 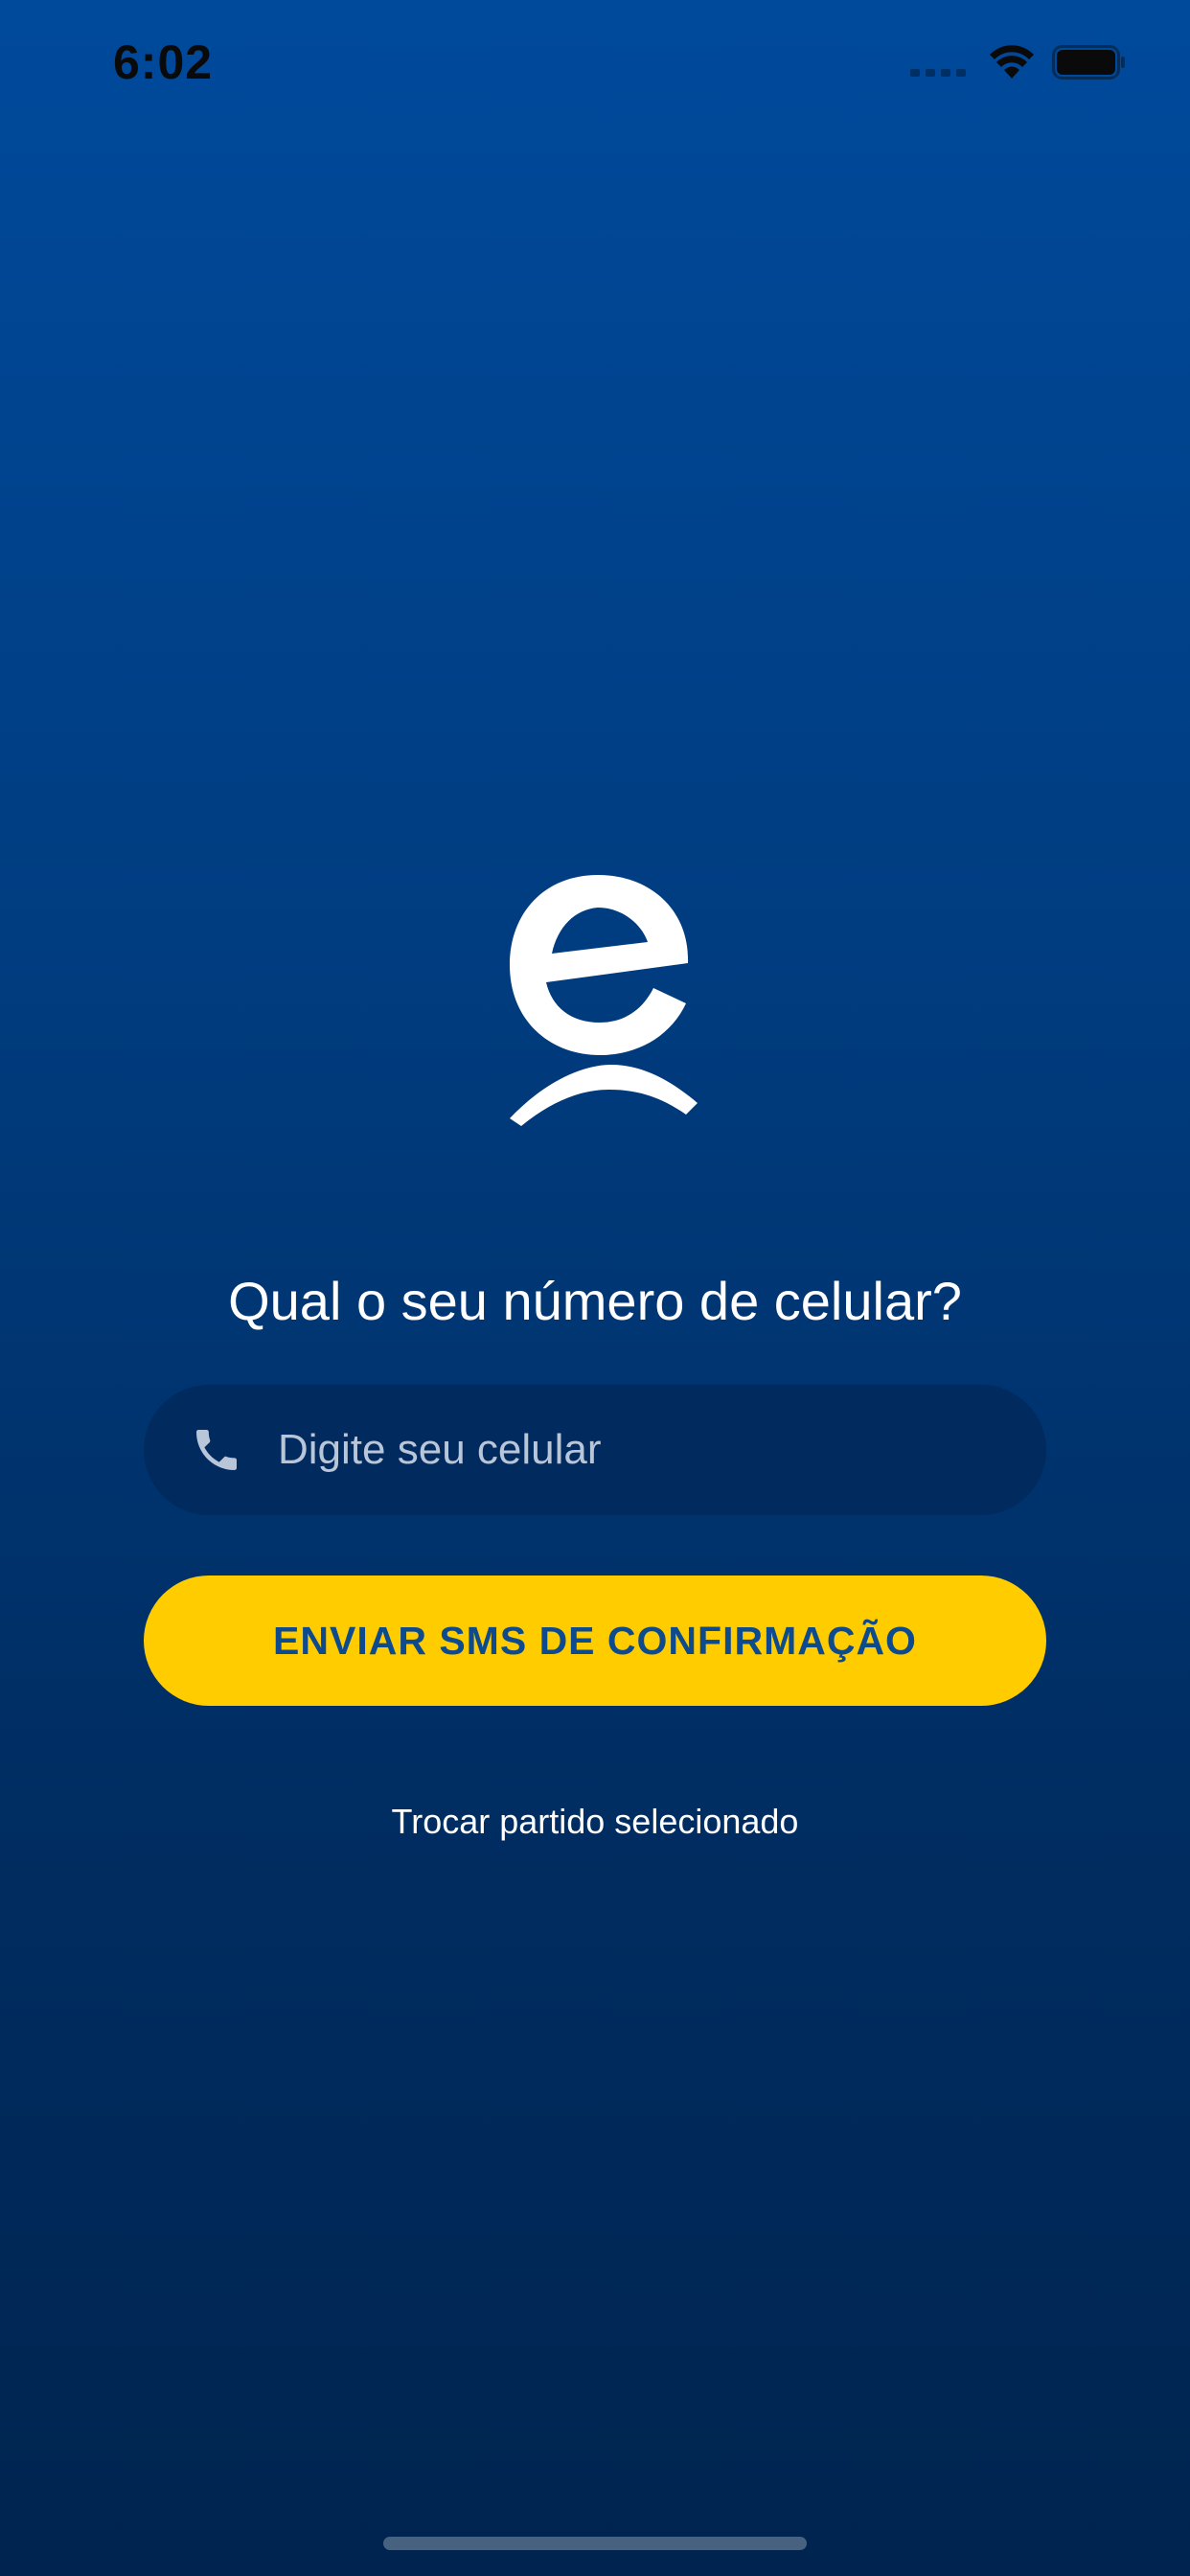 What do you see at coordinates (217, 1450) in the screenshot?
I see `phone-icon` at bounding box center [217, 1450].